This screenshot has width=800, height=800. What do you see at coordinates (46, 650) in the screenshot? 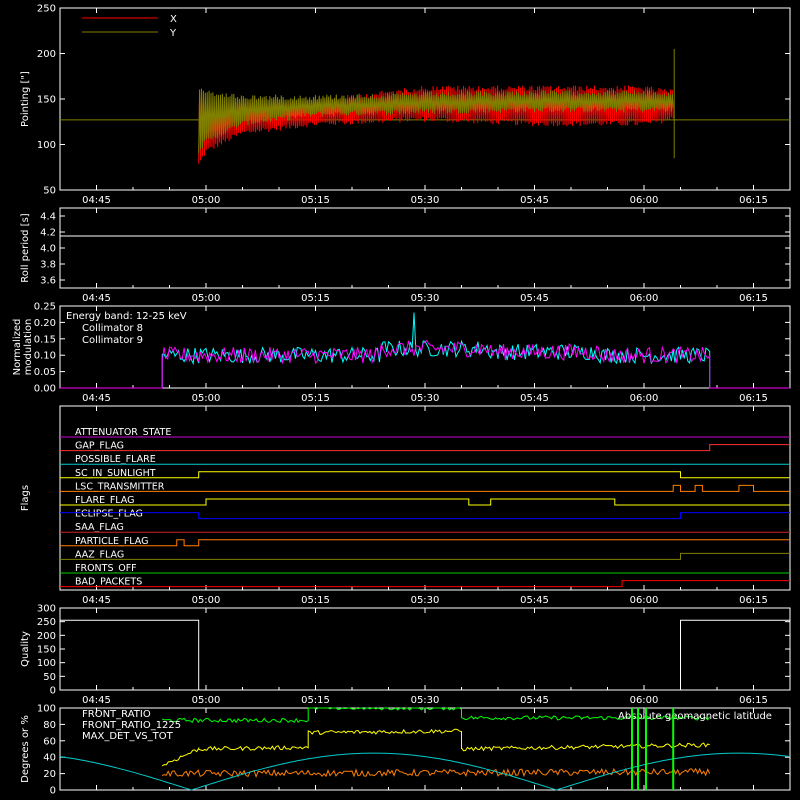
I see `y-tick-label: 150` at bounding box center [46, 650].